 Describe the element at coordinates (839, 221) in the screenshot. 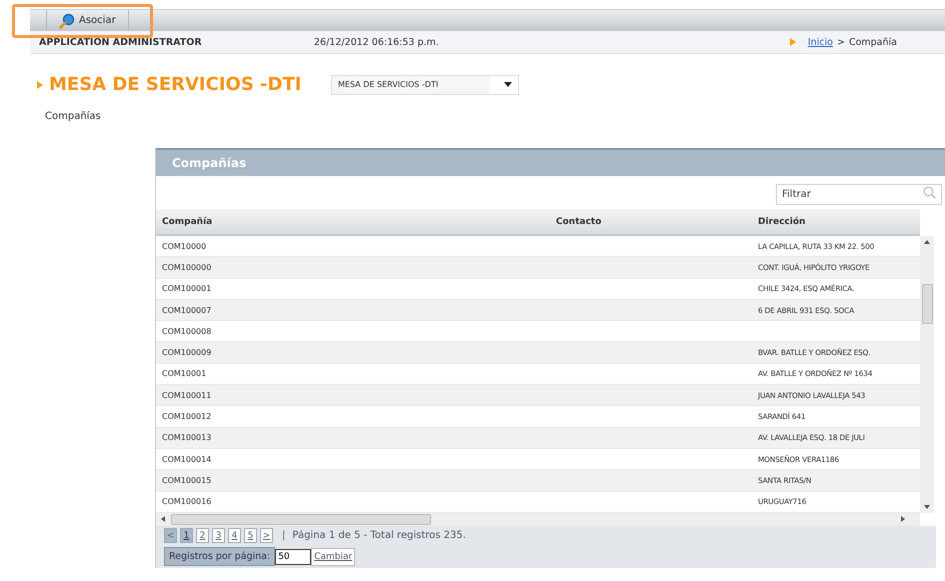

I see `column-header: Dirección` at that location.